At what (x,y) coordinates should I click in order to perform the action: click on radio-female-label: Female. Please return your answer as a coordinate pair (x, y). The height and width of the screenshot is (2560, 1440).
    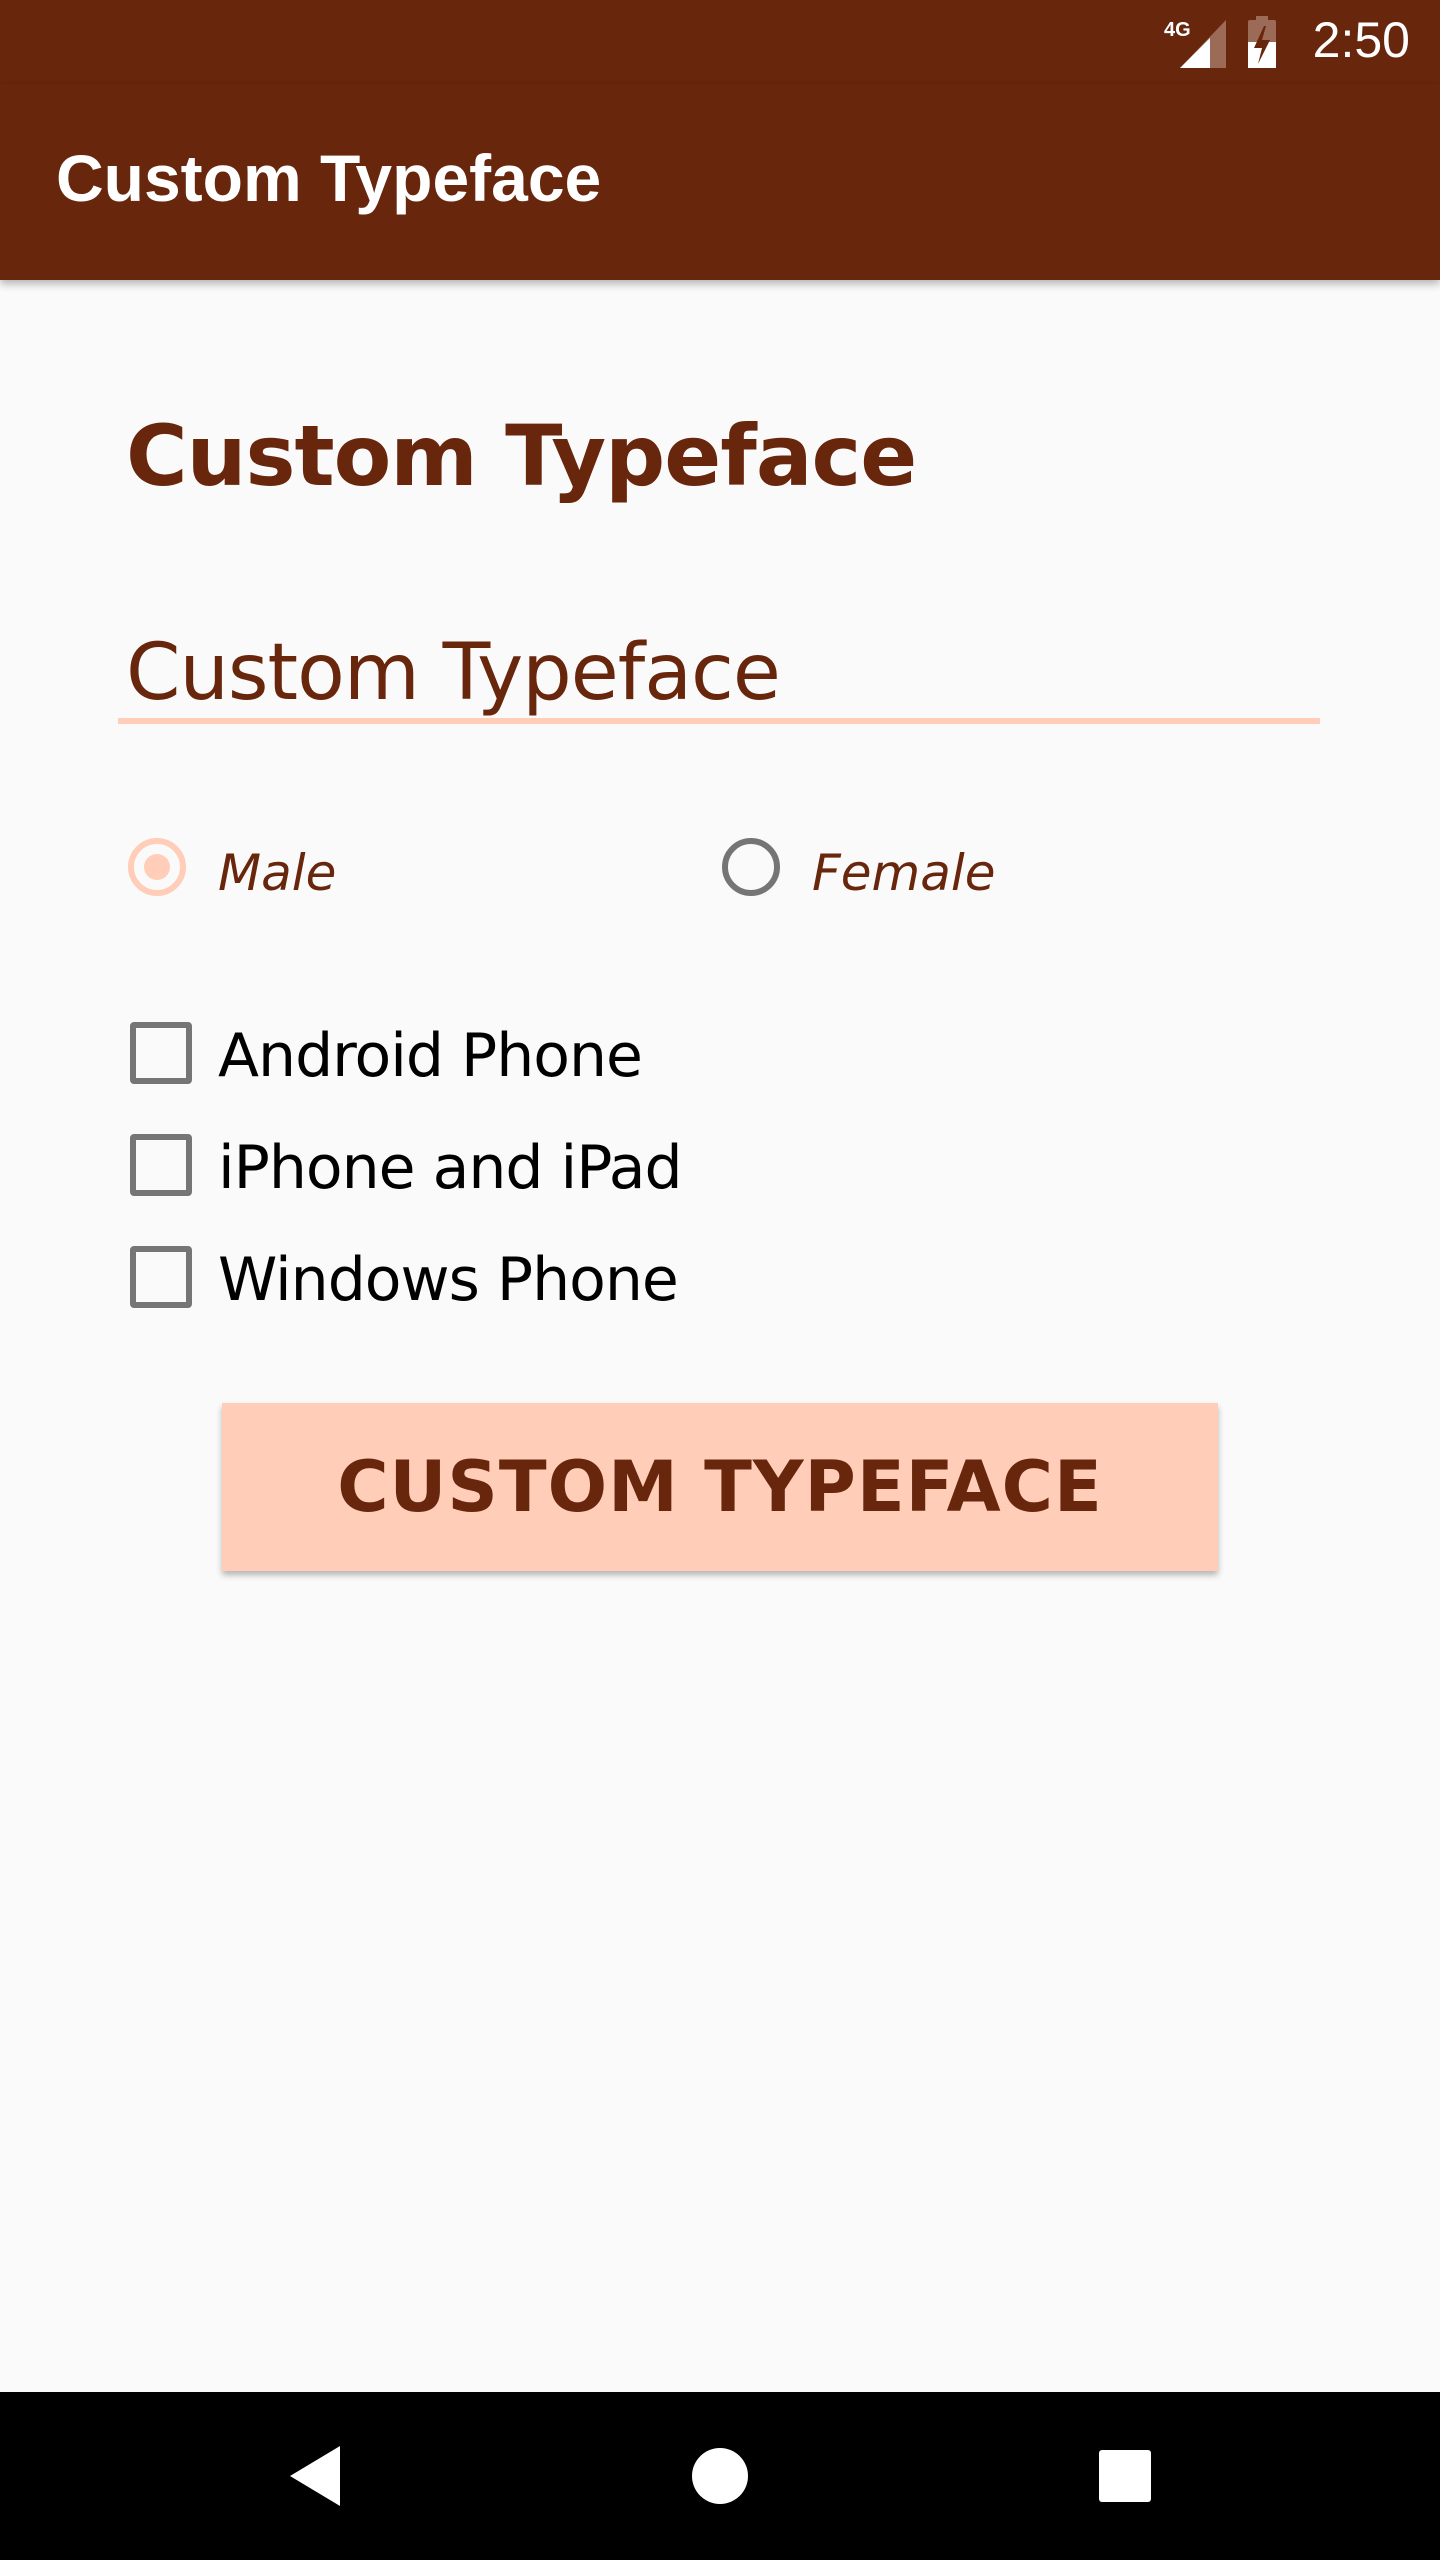
    Looking at the image, I should click on (904, 873).